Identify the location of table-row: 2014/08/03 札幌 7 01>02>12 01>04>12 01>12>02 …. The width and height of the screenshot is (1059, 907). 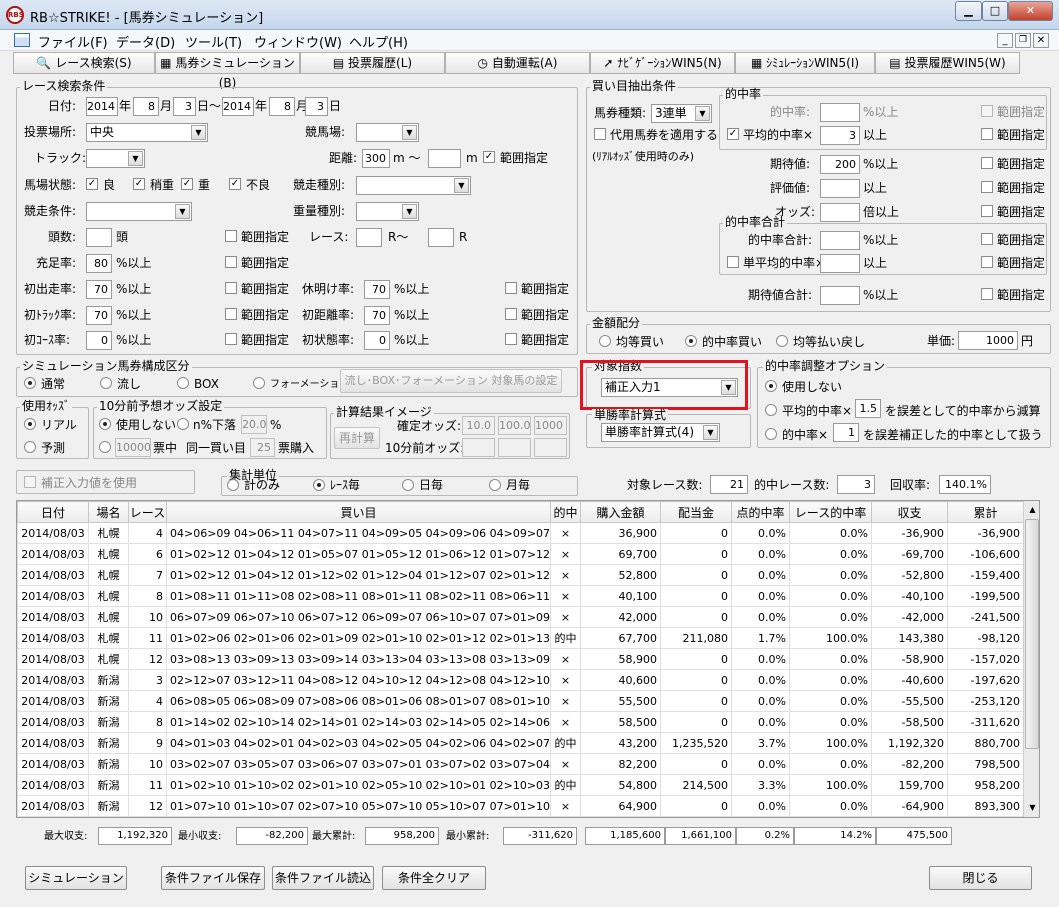
(520, 575).